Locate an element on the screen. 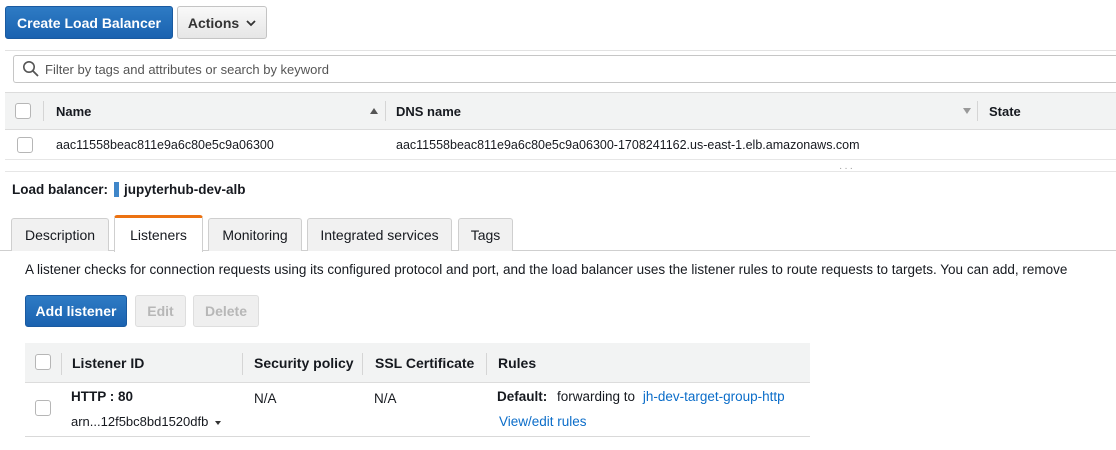 The width and height of the screenshot is (1116, 450). security-policy-value: N/A is located at coordinates (265, 398).